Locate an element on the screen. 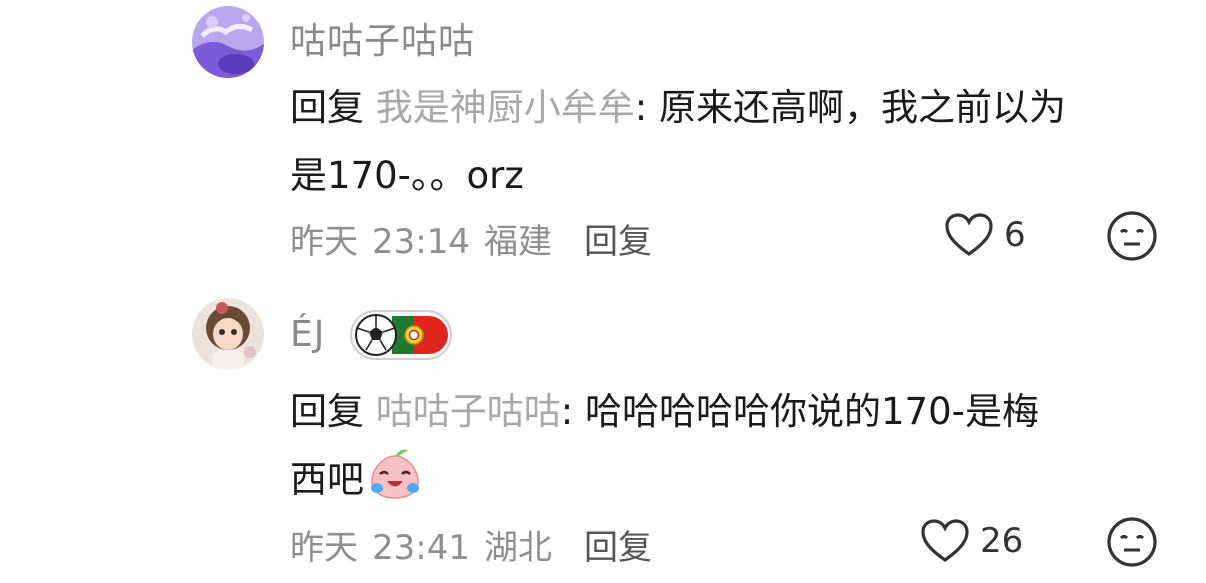 The width and height of the screenshot is (1206, 583). reply-target-username: 咕咕子咕咕 is located at coordinates (468, 411).